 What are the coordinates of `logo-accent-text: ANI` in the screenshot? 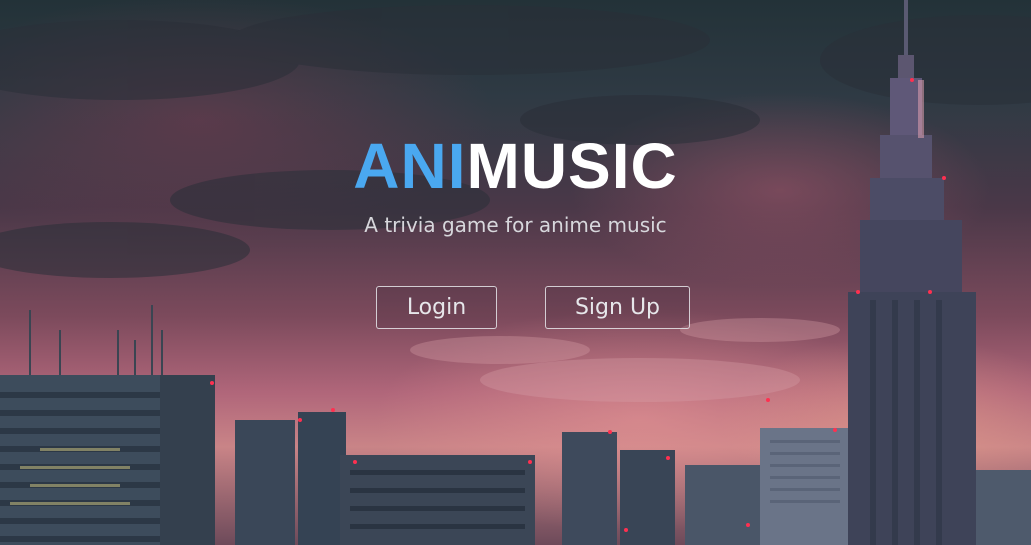 It's located at (410, 166).